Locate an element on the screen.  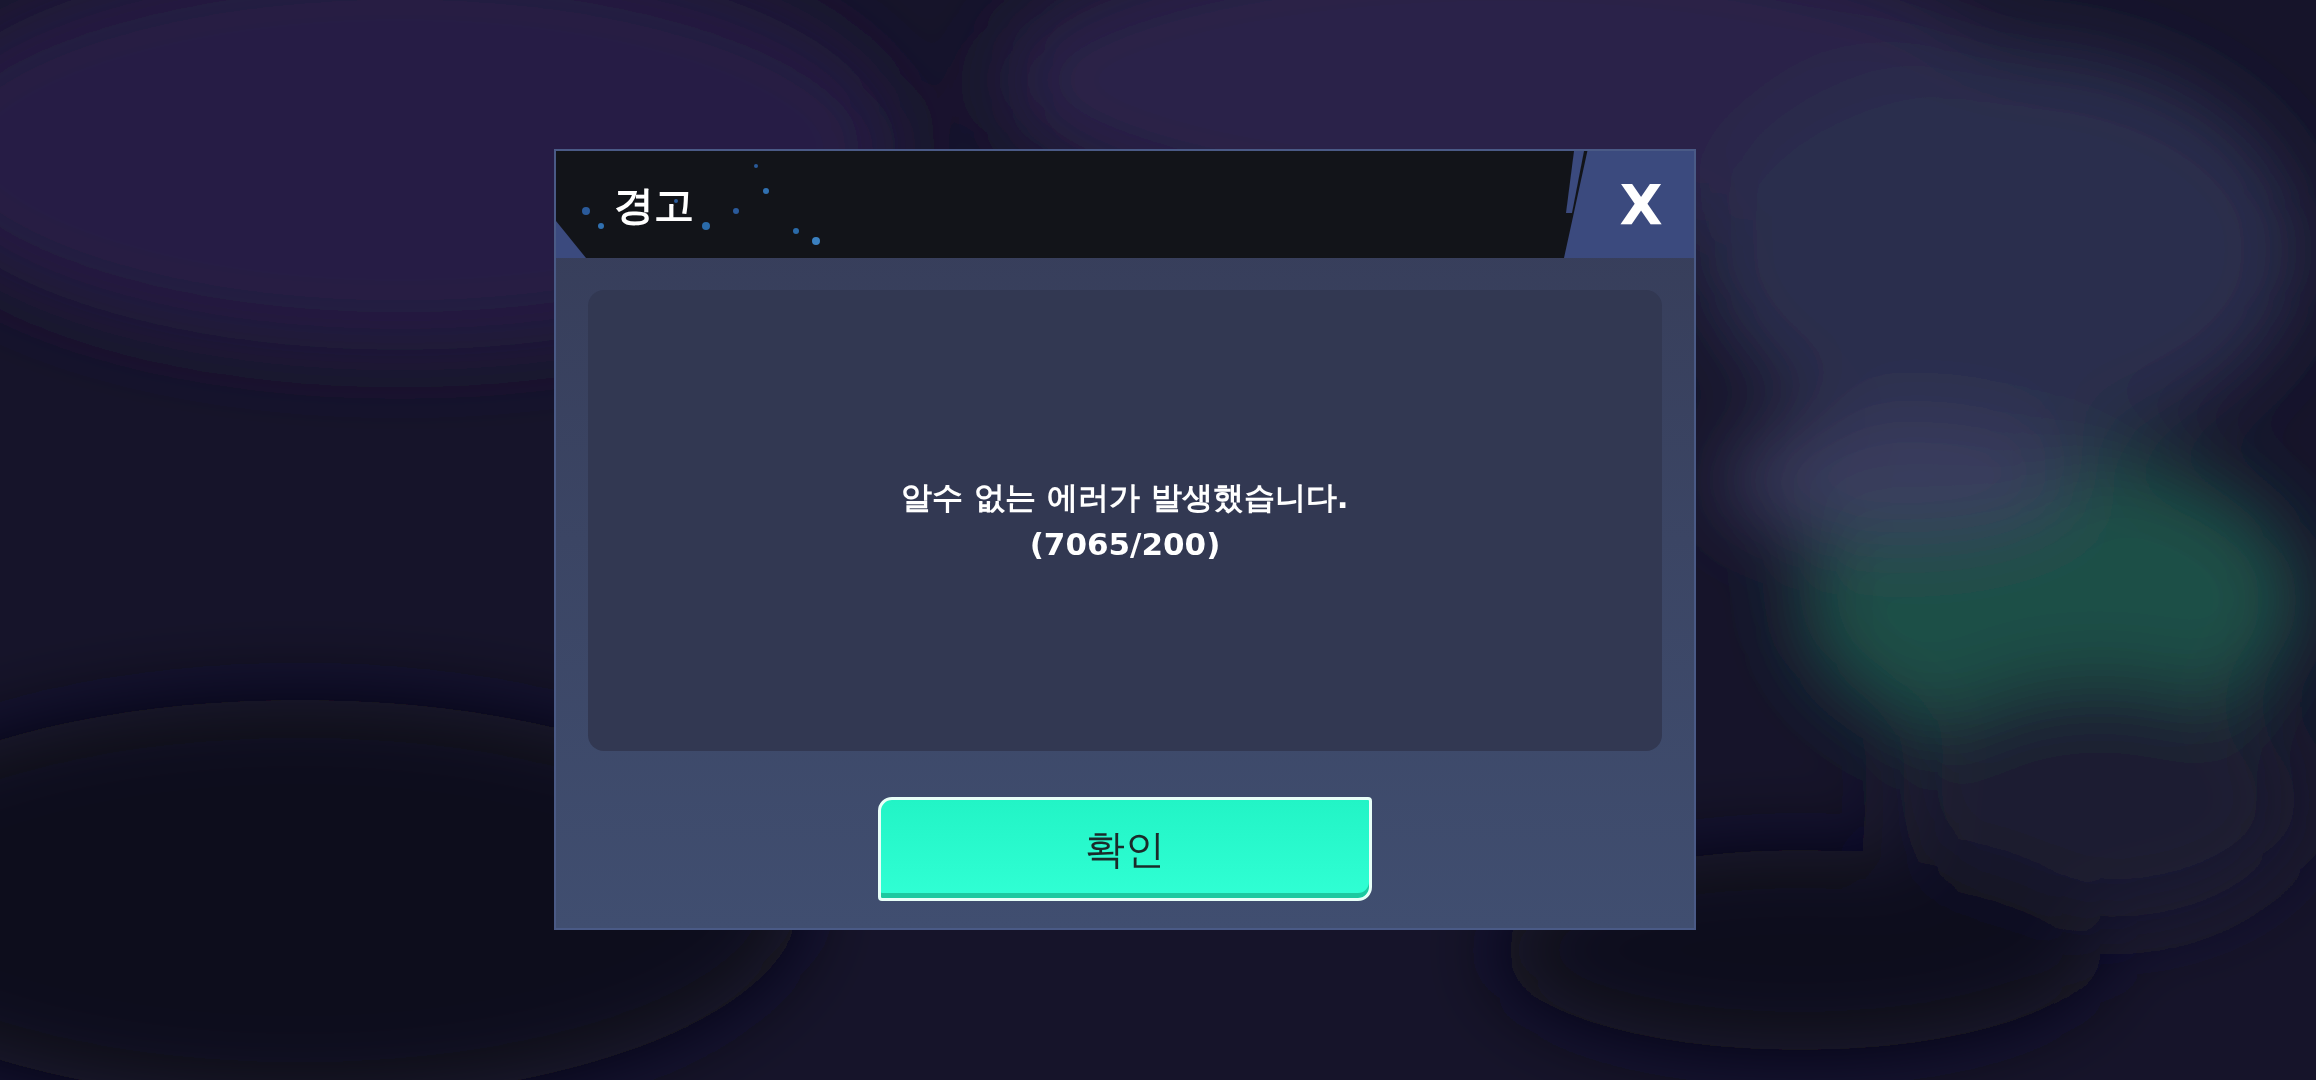
dialog-title: 경고 is located at coordinates (654, 205).